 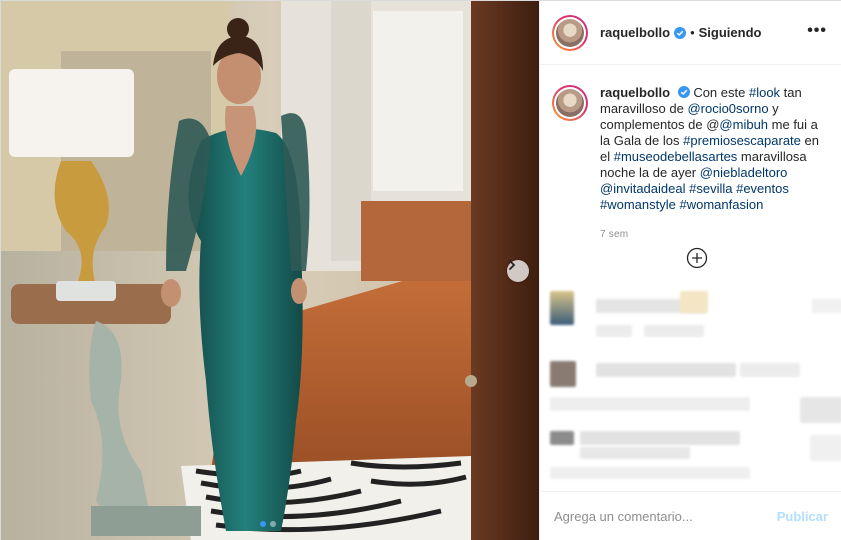 I want to click on caption-link: #museodebellasartes, so click(x=676, y=156).